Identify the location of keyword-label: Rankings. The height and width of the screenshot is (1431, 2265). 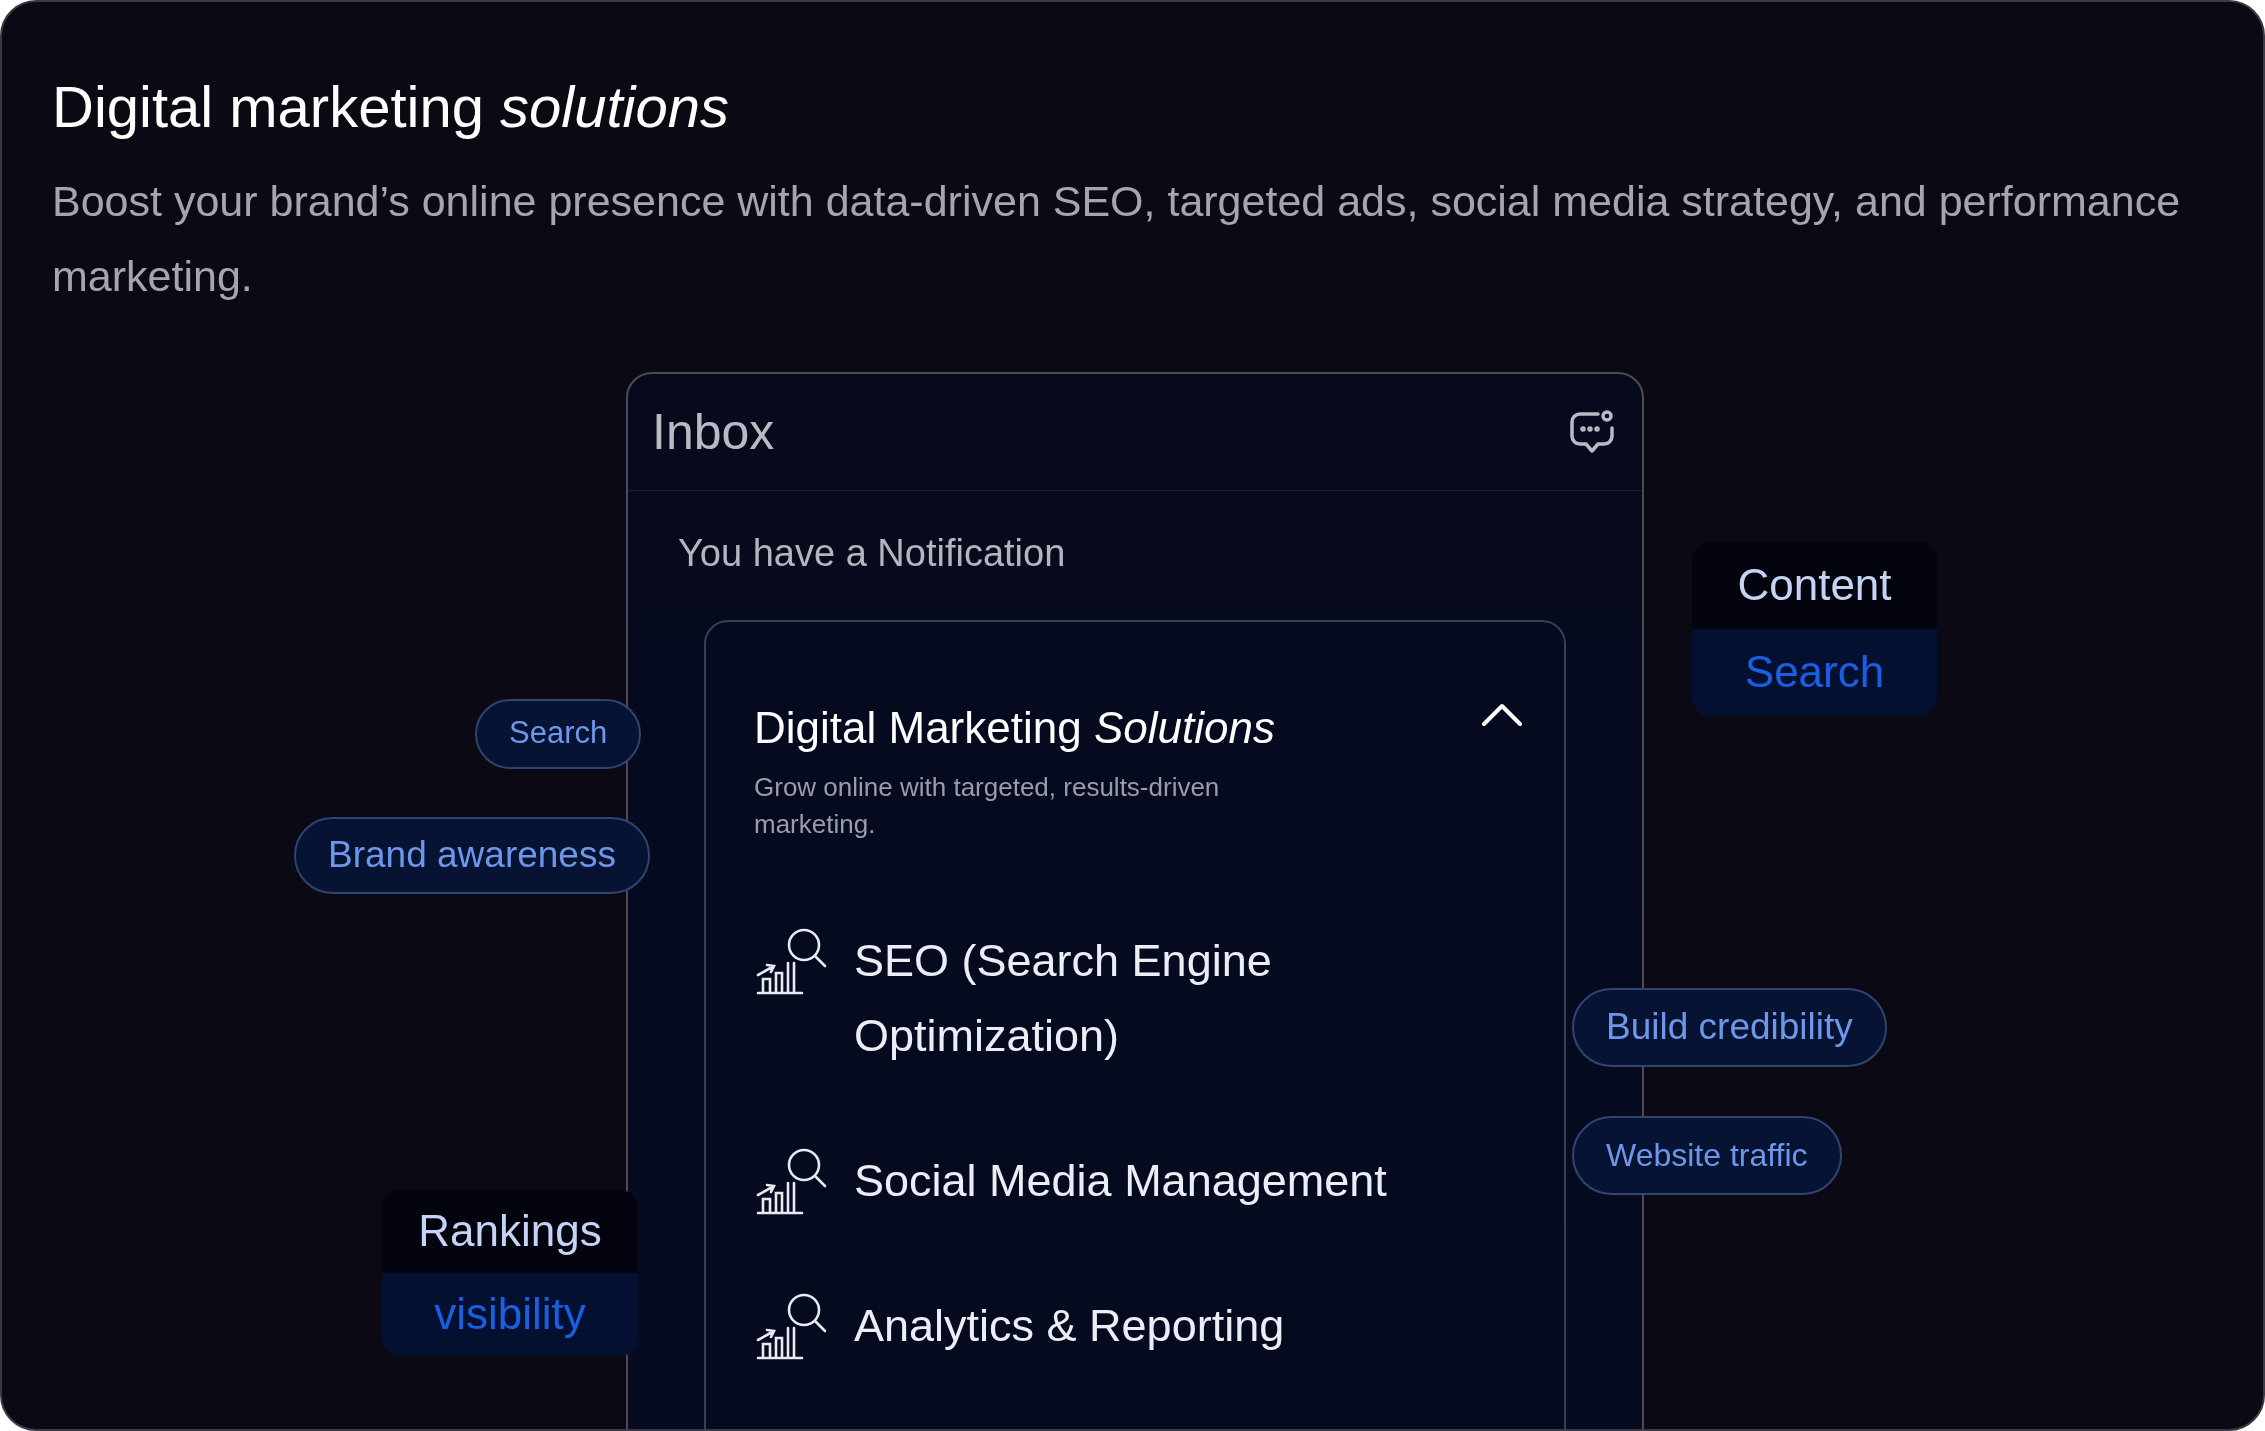
(510, 1231).